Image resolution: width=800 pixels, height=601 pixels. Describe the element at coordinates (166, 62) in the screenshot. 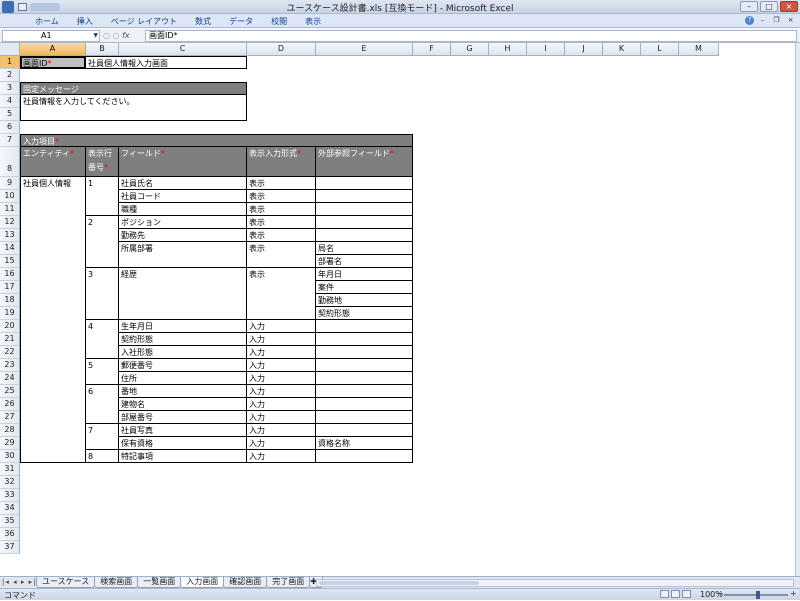

I see `screen-name-cell: 社員個人情報入力画面` at that location.